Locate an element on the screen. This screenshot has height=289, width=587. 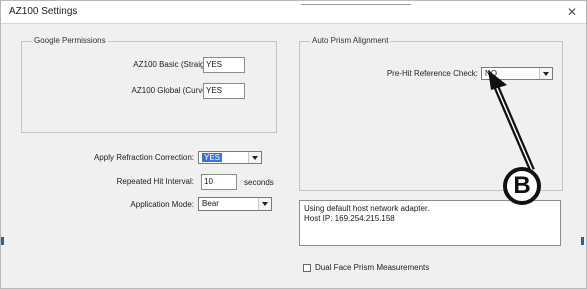
application-mode-label: Application Mode: is located at coordinates (162, 204).